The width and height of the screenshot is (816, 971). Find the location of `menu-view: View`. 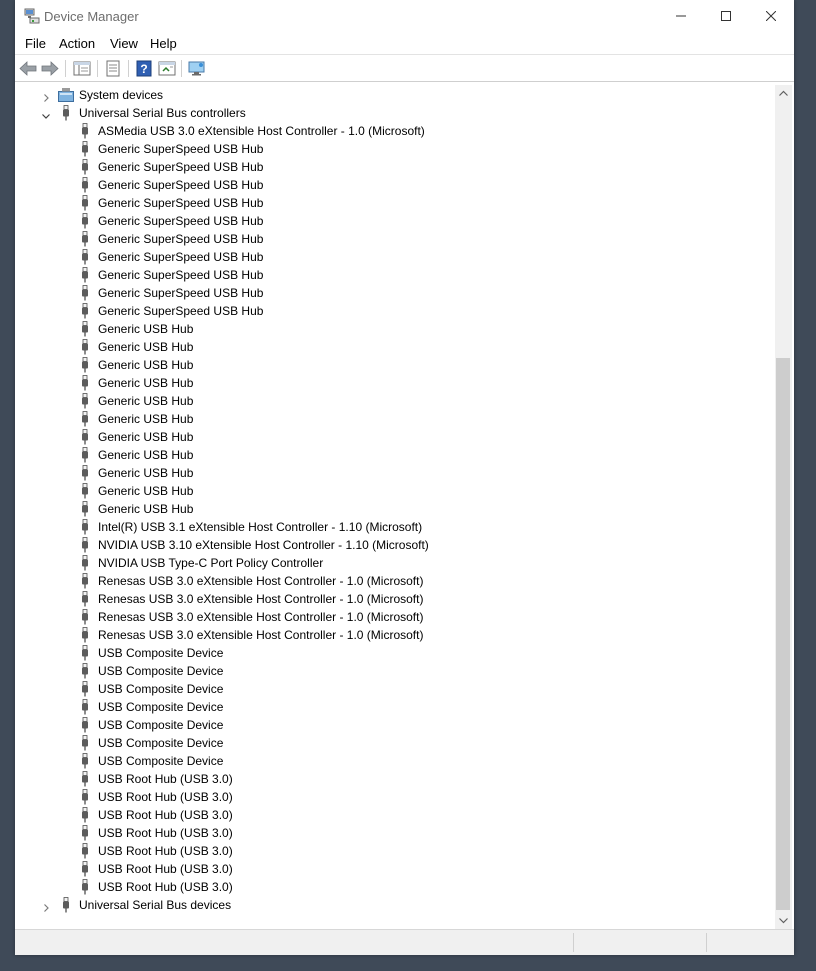

menu-view: View is located at coordinates (124, 43).